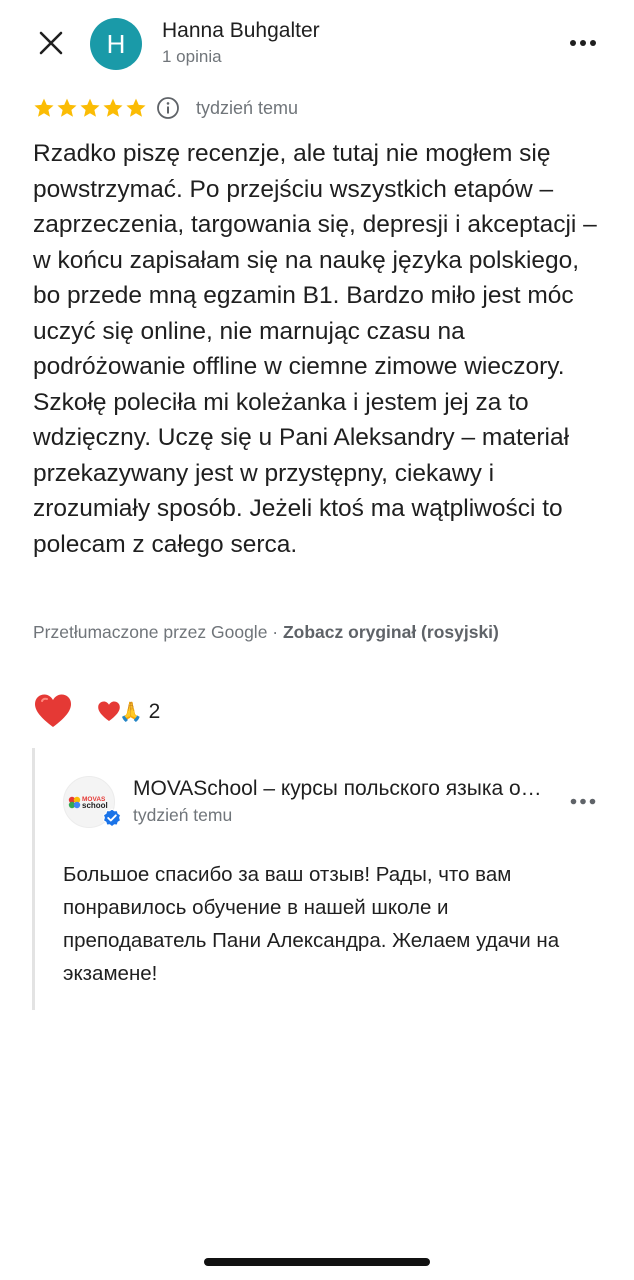 The height and width of the screenshot is (1280, 634). Describe the element at coordinates (158, 632) in the screenshot. I see `translated-by-label: Przetłumaczone przez Google ·` at that location.